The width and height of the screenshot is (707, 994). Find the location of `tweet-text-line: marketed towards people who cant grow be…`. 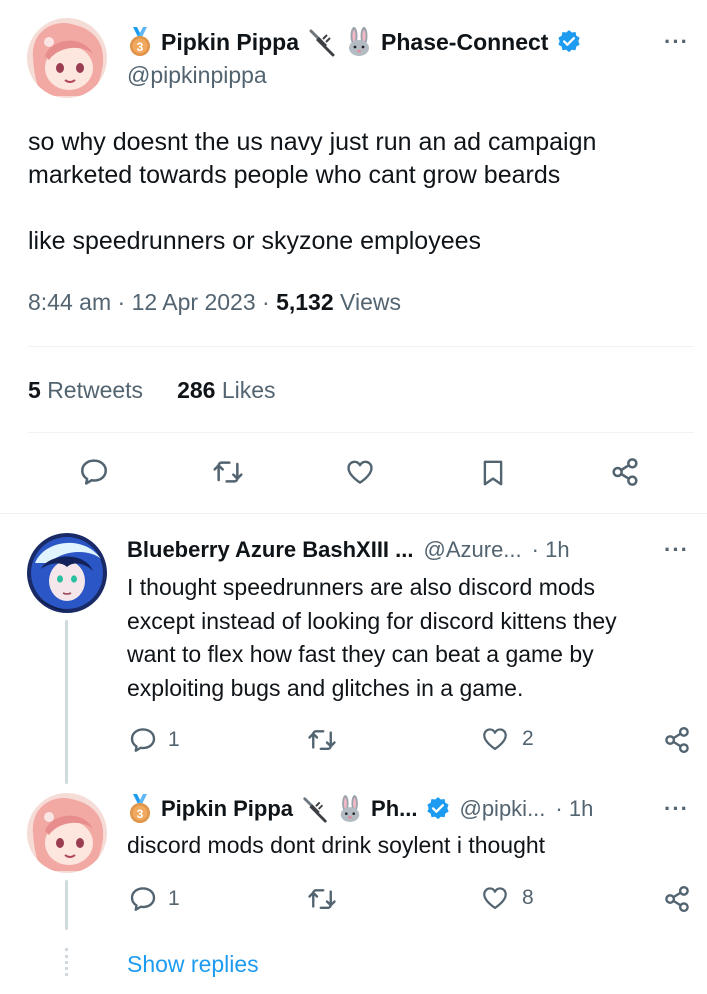

tweet-text-line: marketed towards people who cant grow be… is located at coordinates (294, 175).